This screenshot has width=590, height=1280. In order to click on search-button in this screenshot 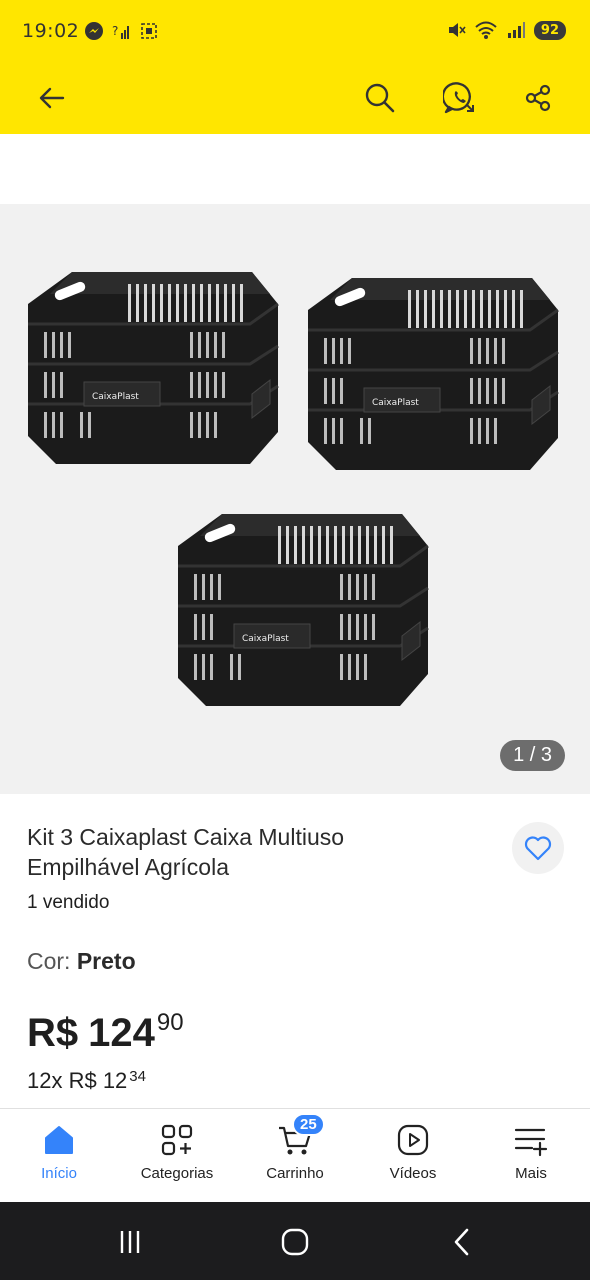, I will do `click(380, 98)`.